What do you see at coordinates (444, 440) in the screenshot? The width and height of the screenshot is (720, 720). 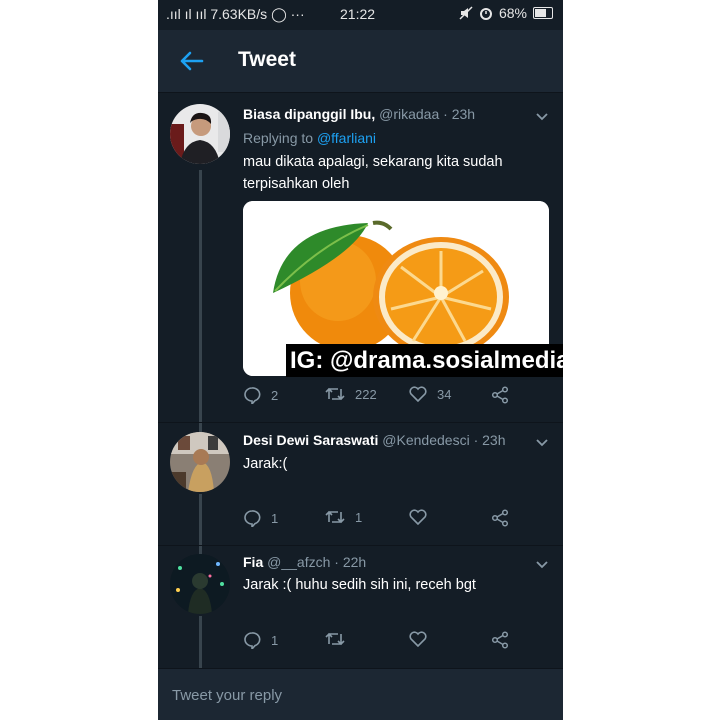 I see `handle-time: @Kendedesci · 23h` at bounding box center [444, 440].